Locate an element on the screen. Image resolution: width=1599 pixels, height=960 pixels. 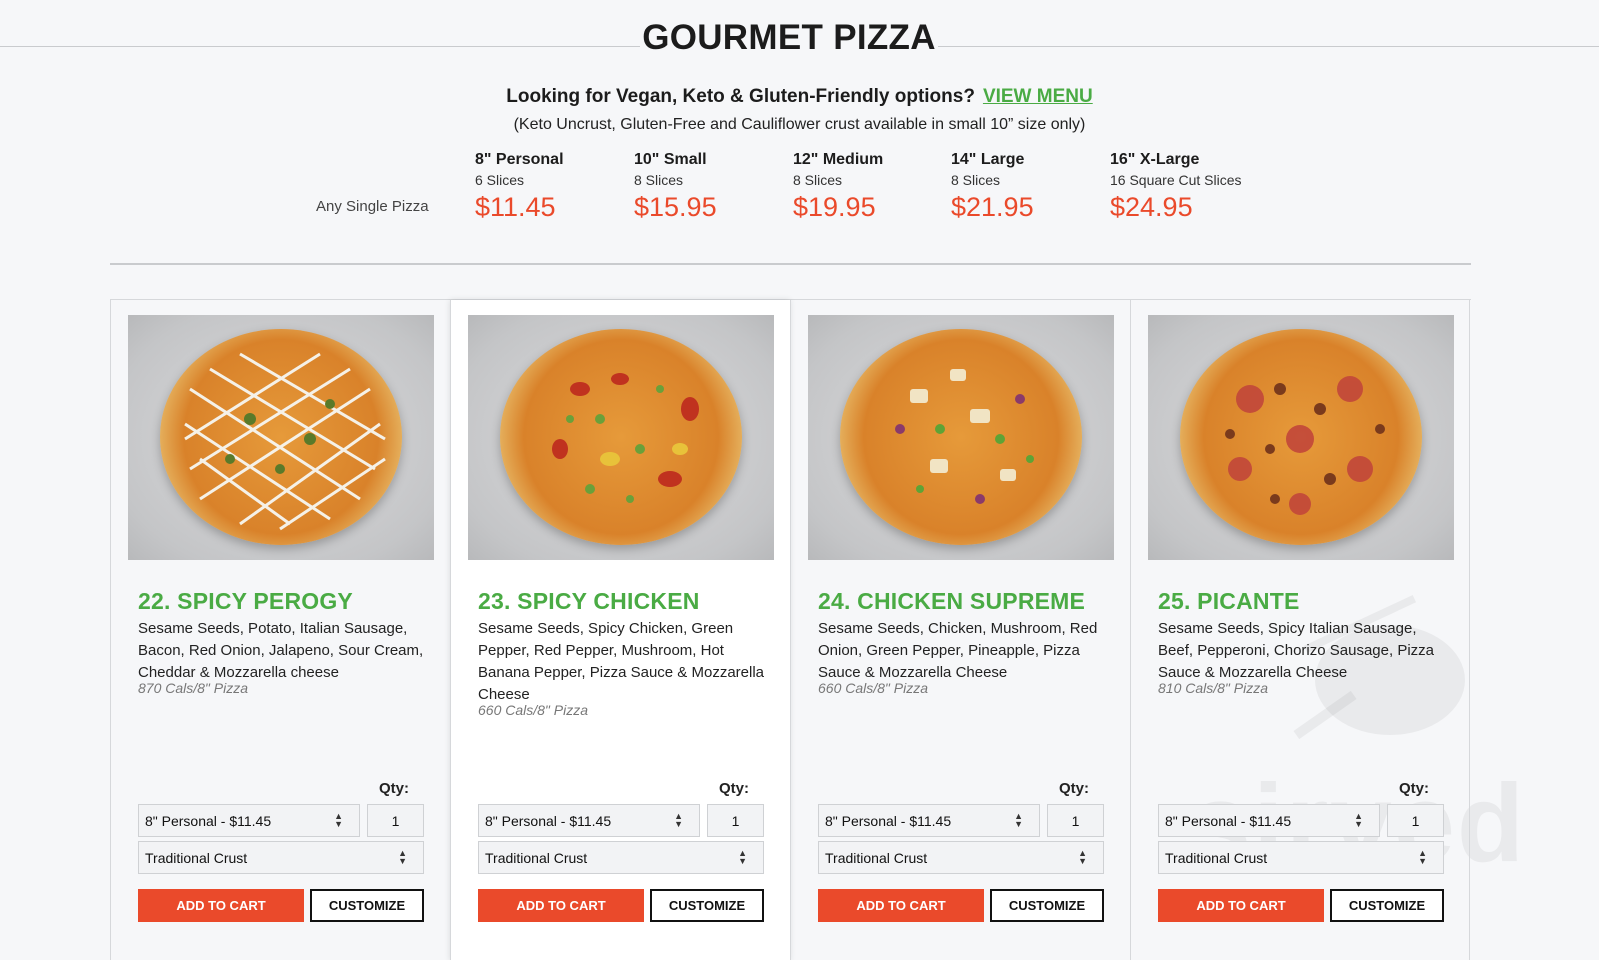
size-price: $19.95 is located at coordinates (834, 207).